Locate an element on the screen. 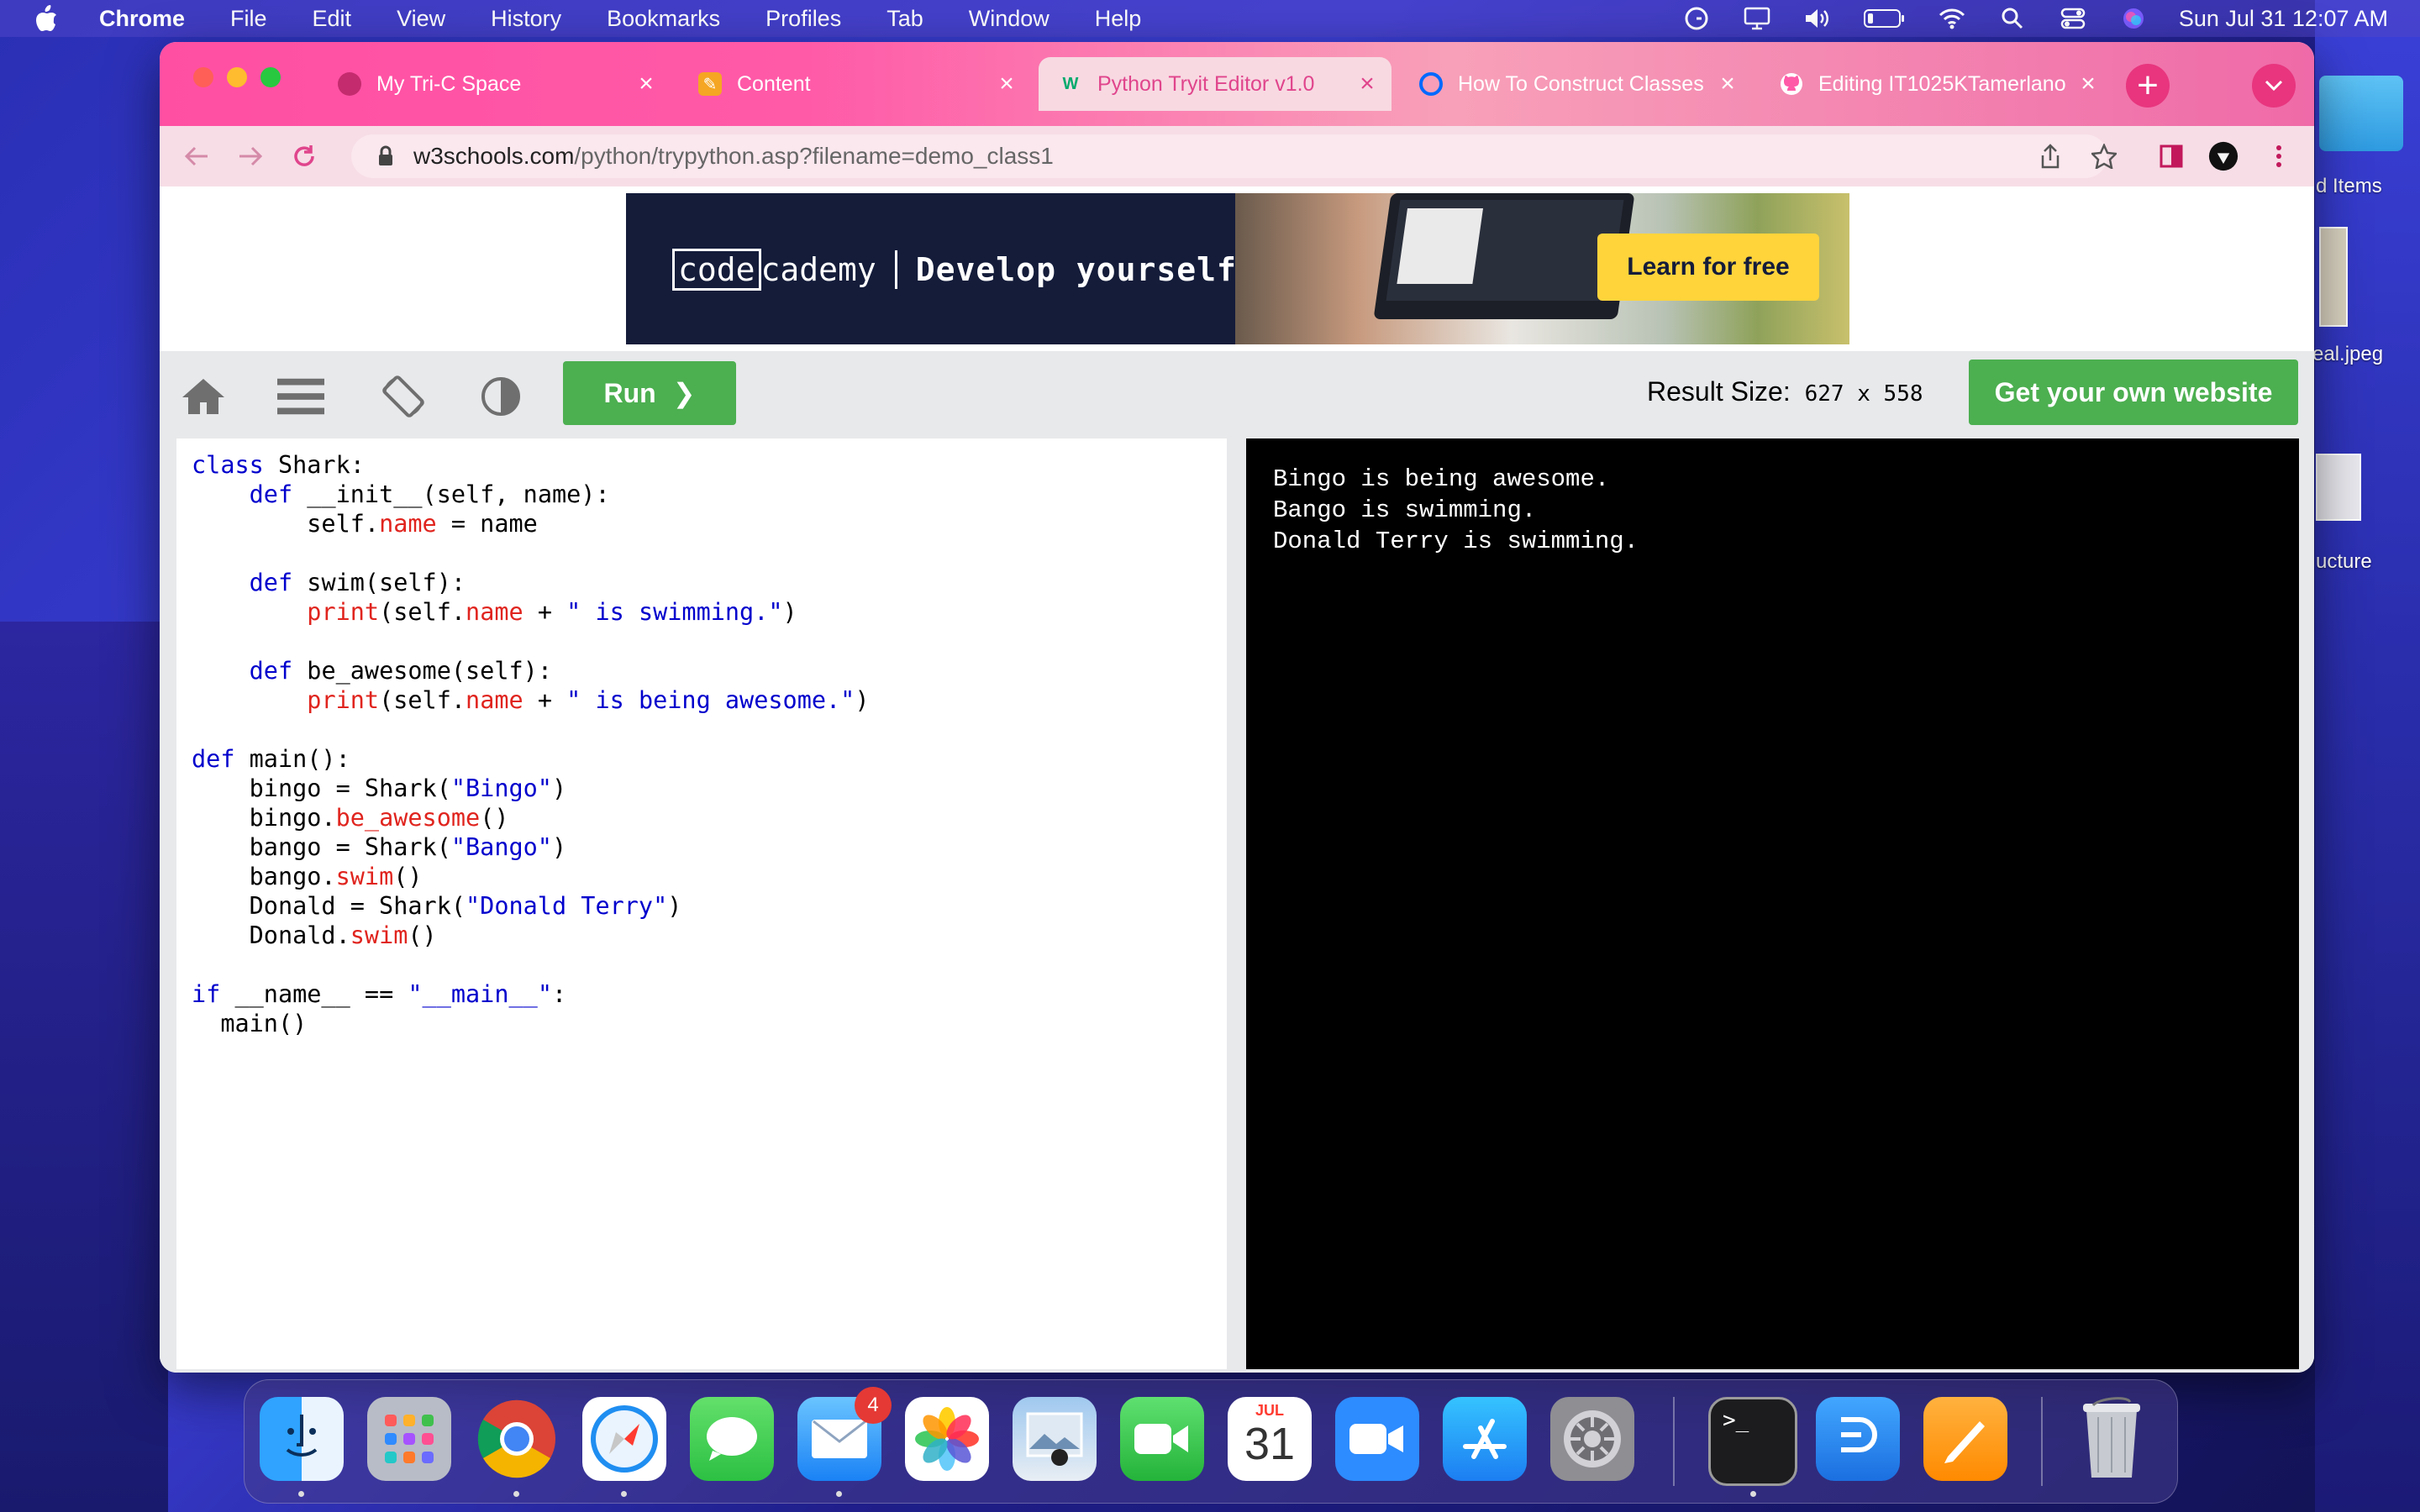  calendar-icon: JUL 31 is located at coordinates (1270, 1439).